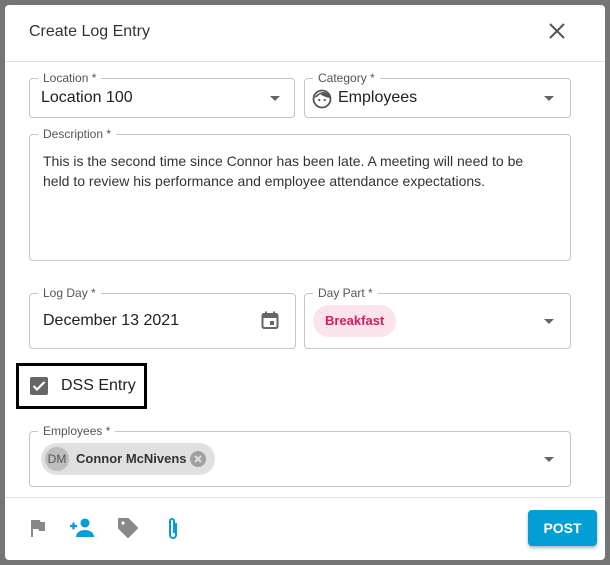  Describe the element at coordinates (345, 293) in the screenshot. I see `day-part-label: Day Part *` at that location.